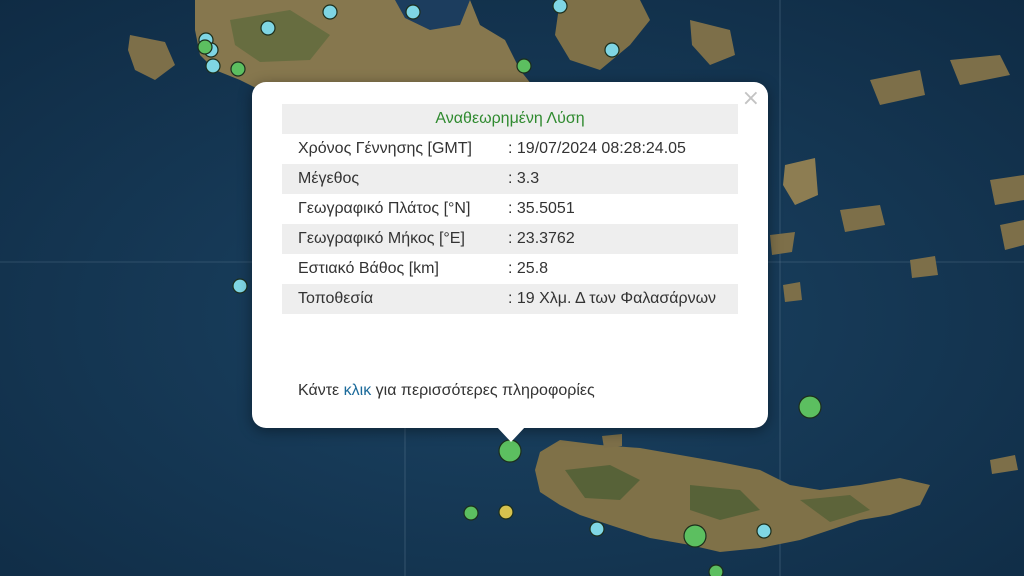  What do you see at coordinates (597, 148) in the screenshot?
I see `row-value: : 19/07/2024 08:28:24.05` at bounding box center [597, 148].